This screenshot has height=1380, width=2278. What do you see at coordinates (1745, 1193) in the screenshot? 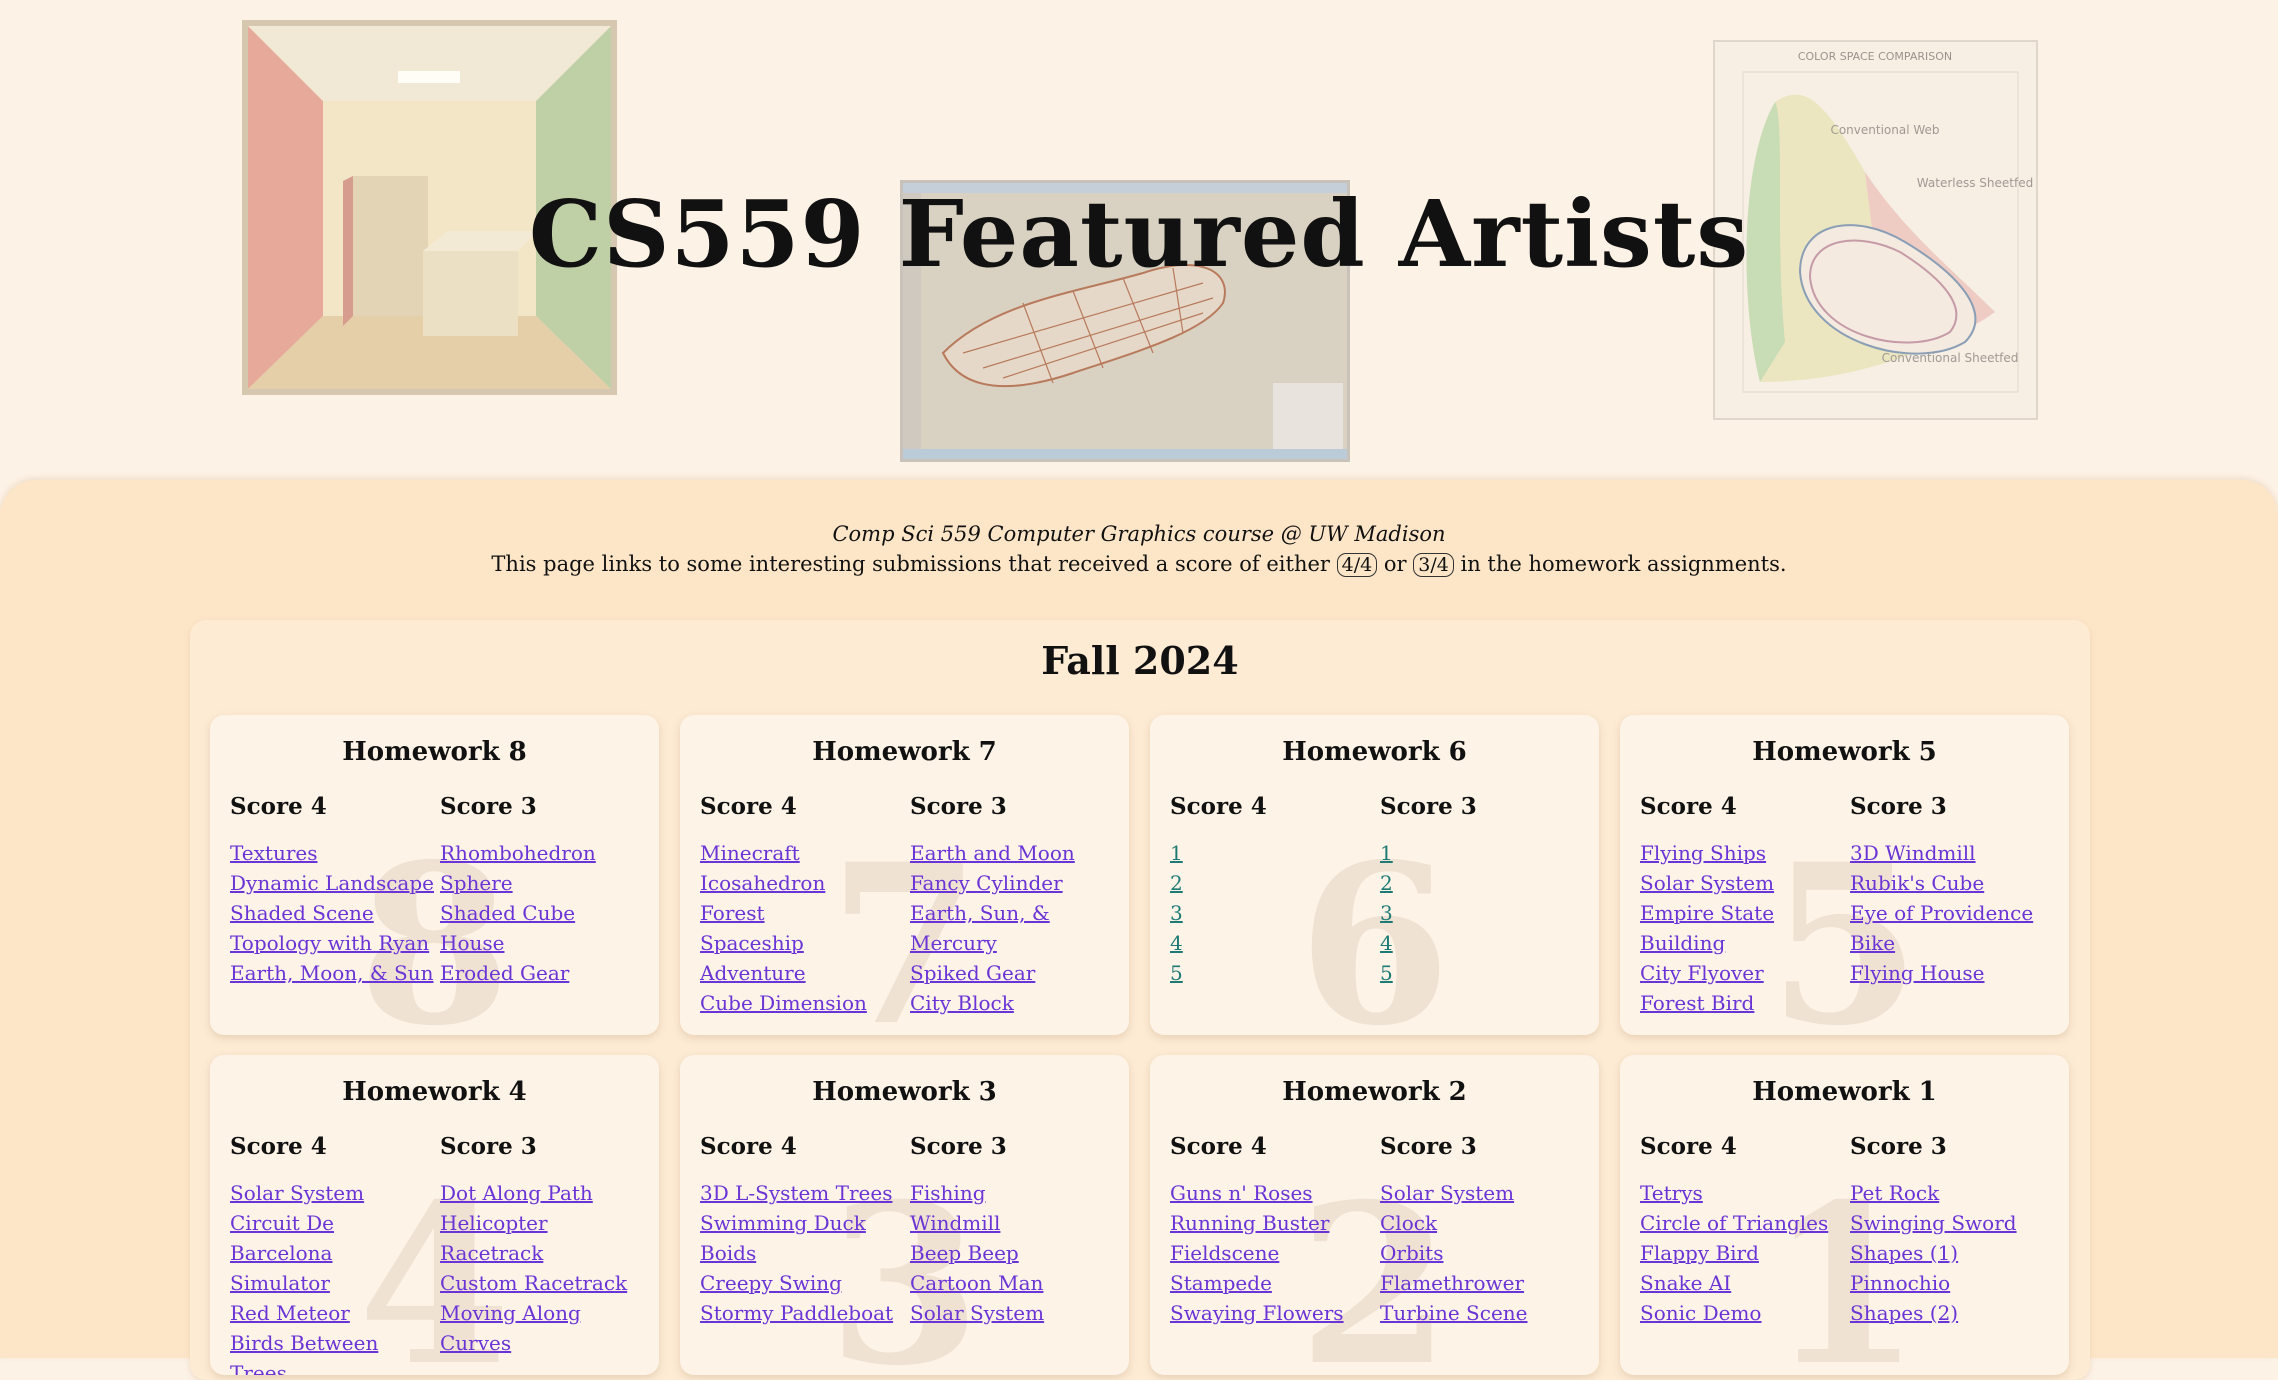
I see `submission-link: Tetrys` at bounding box center [1745, 1193].